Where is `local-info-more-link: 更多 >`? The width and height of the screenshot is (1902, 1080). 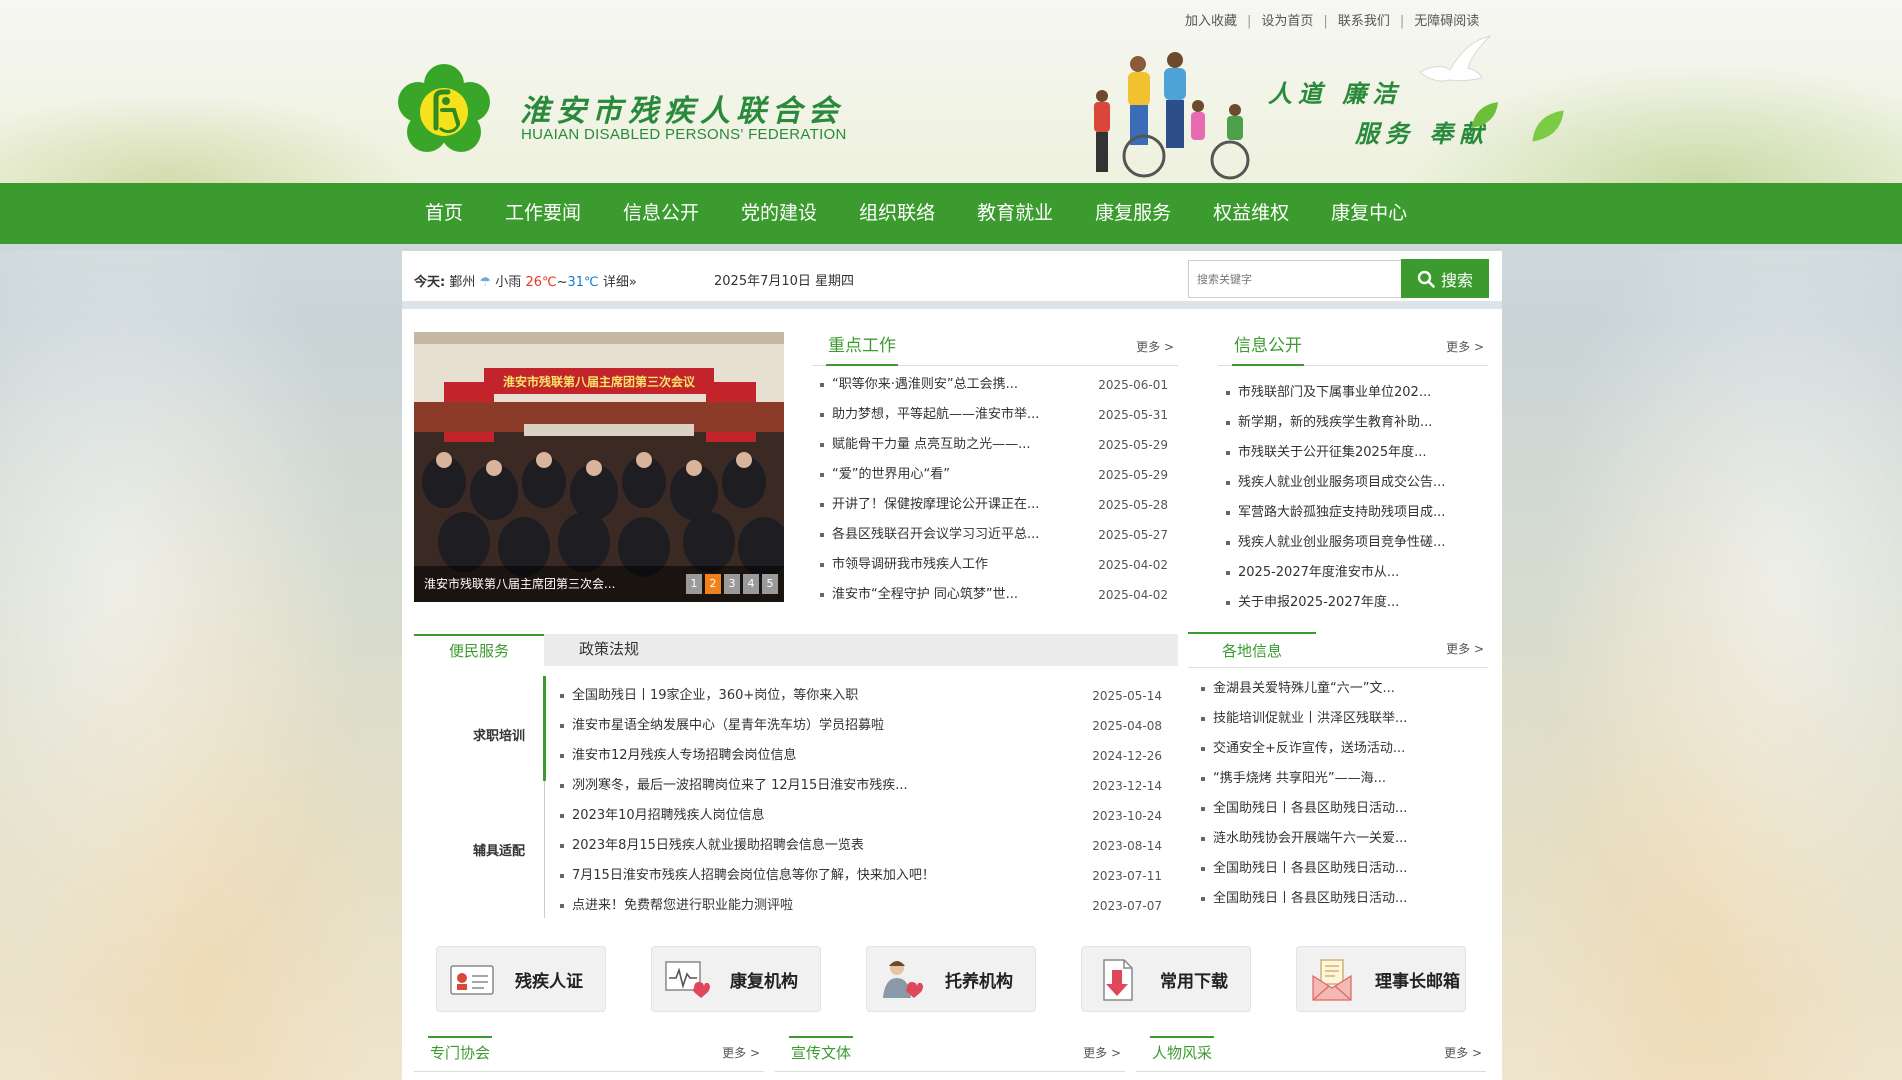 local-info-more-link: 更多 > is located at coordinates (1465, 648).